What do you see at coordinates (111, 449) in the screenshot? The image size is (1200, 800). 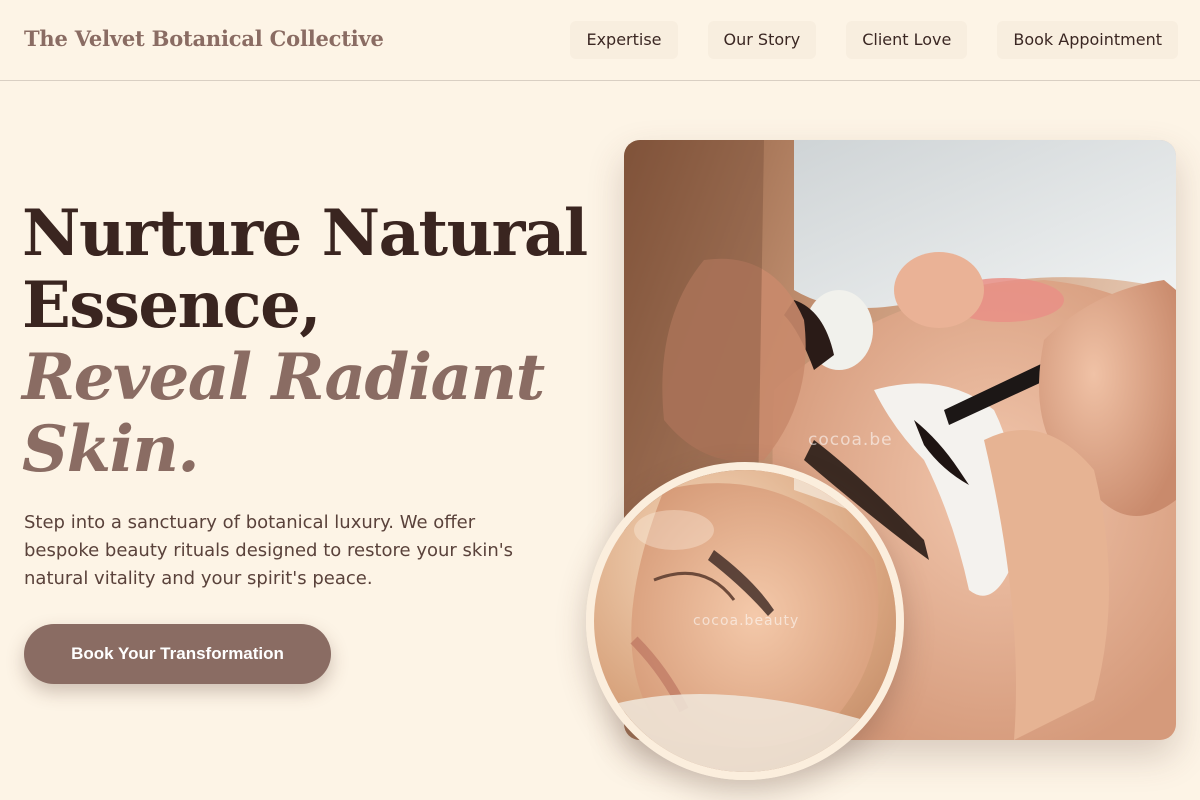 I see `headline-accent-line-2: Skin.` at bounding box center [111, 449].